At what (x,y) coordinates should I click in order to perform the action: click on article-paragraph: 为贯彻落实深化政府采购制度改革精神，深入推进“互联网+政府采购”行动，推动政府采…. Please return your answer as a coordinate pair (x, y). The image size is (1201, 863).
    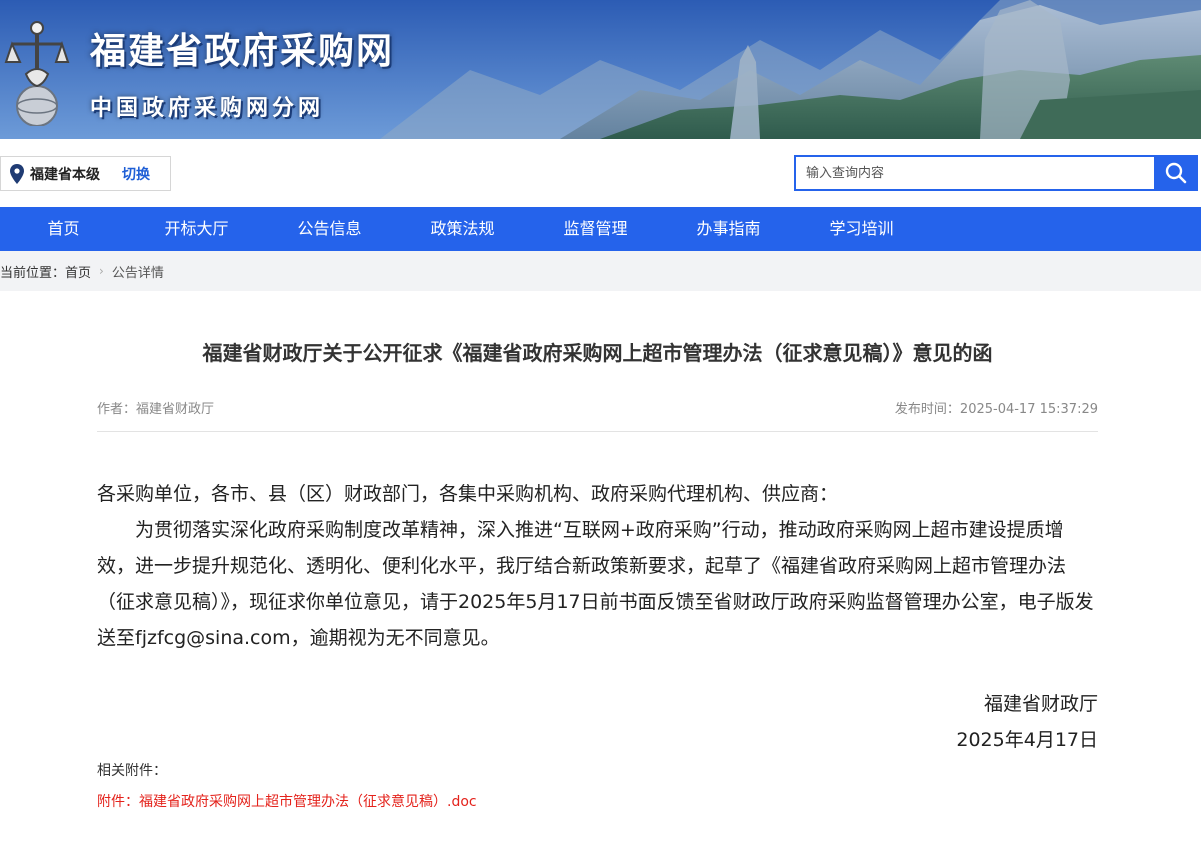
    Looking at the image, I should click on (595, 584).